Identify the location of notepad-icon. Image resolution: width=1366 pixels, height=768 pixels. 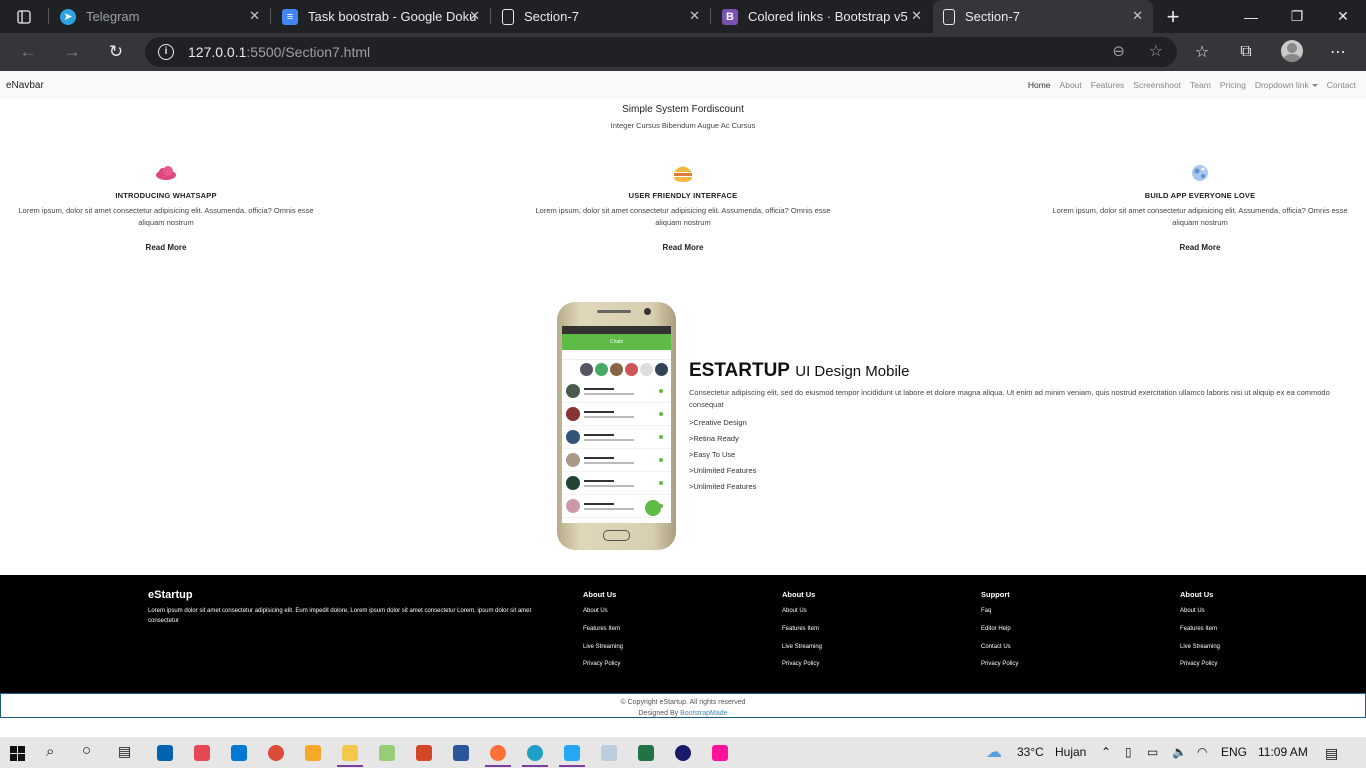
(609, 753).